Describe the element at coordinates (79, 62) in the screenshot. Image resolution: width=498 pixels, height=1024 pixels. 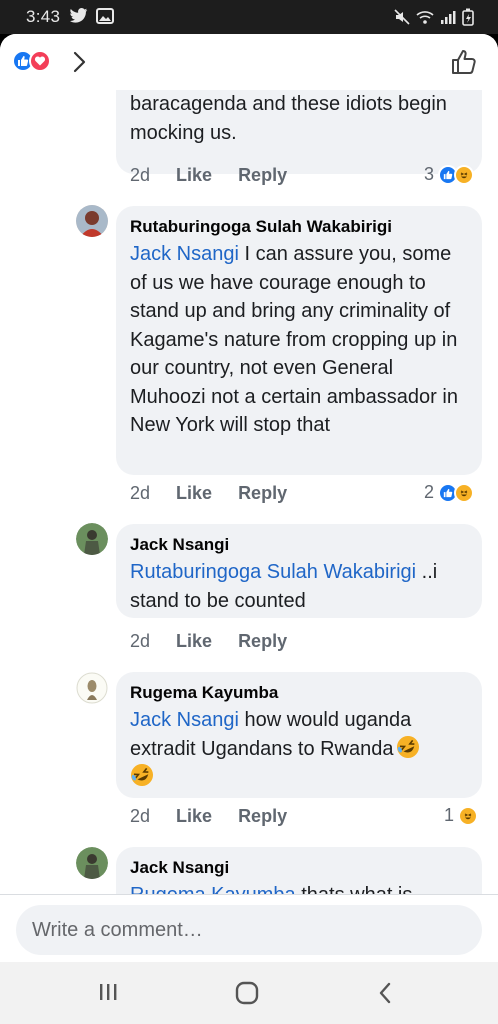
I see `chevron-right-icon` at that location.